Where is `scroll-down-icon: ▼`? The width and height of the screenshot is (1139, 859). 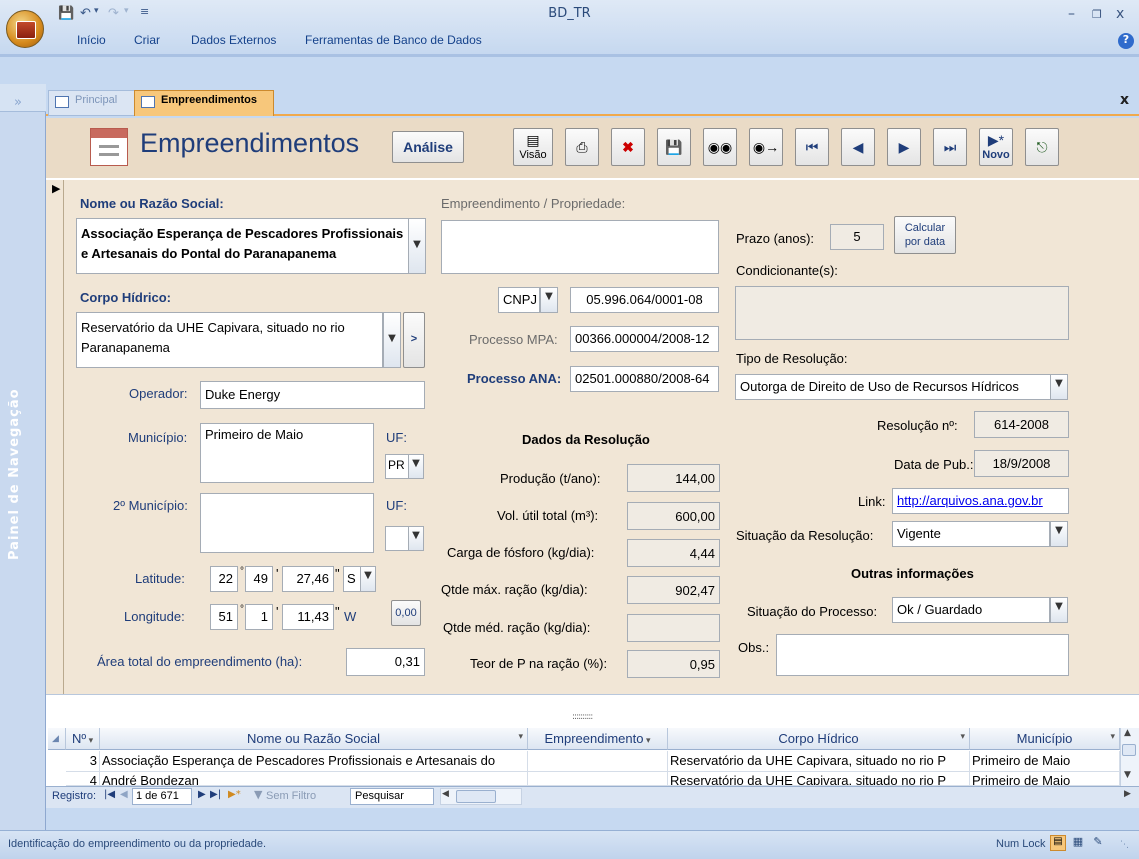
scroll-down-icon: ▼ is located at coordinates (1127, 775).